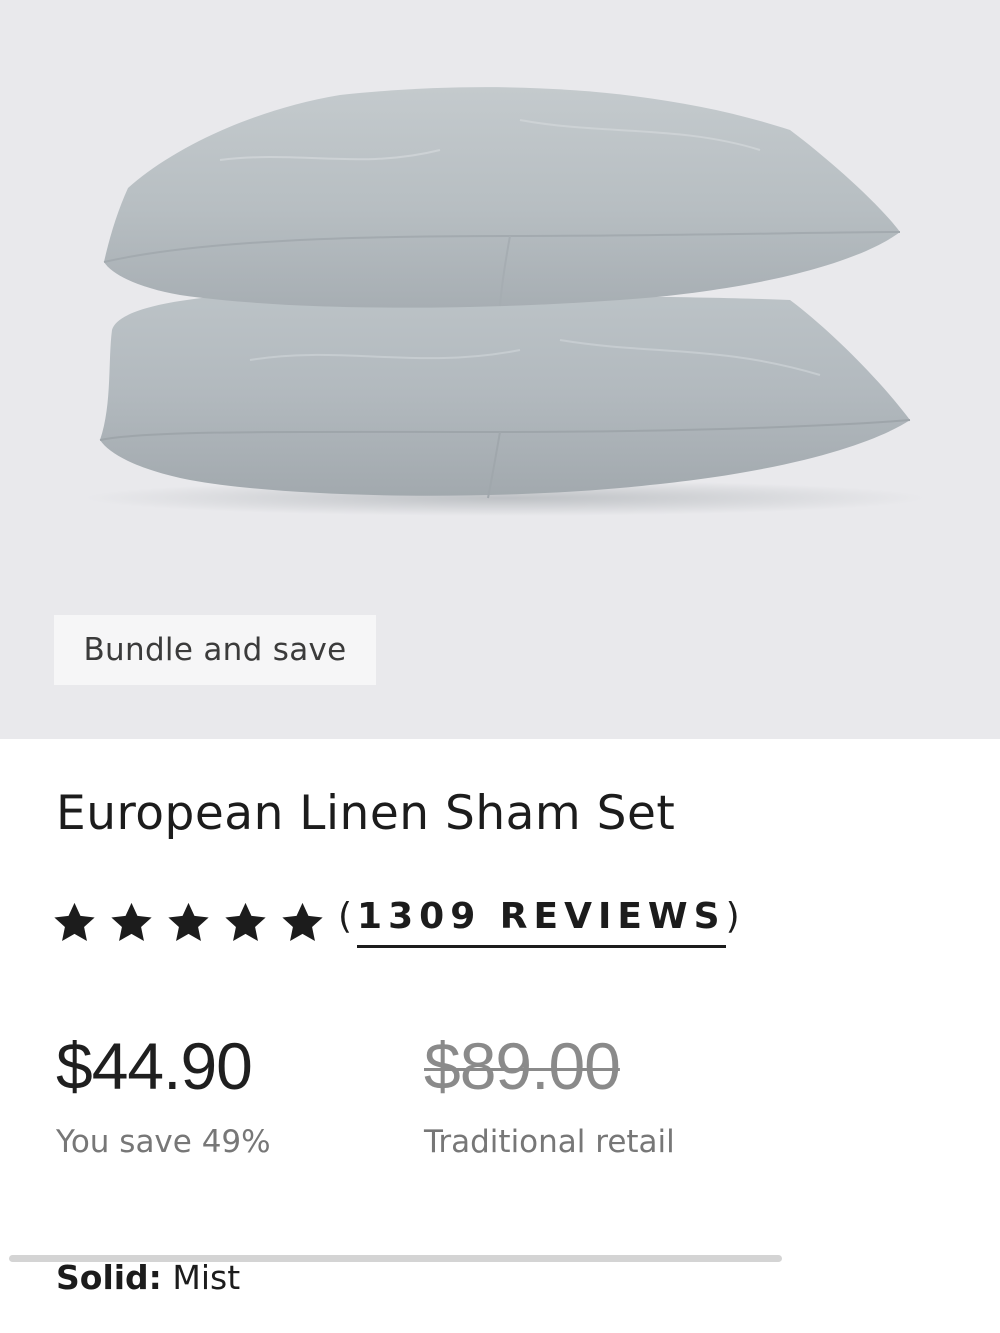  I want to click on variant-label: Solid:, so click(109, 1277).